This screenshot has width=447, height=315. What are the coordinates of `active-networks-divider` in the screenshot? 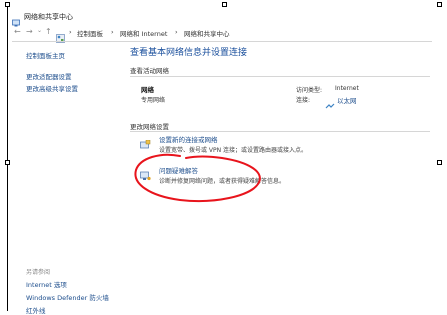 It's located at (280, 76).